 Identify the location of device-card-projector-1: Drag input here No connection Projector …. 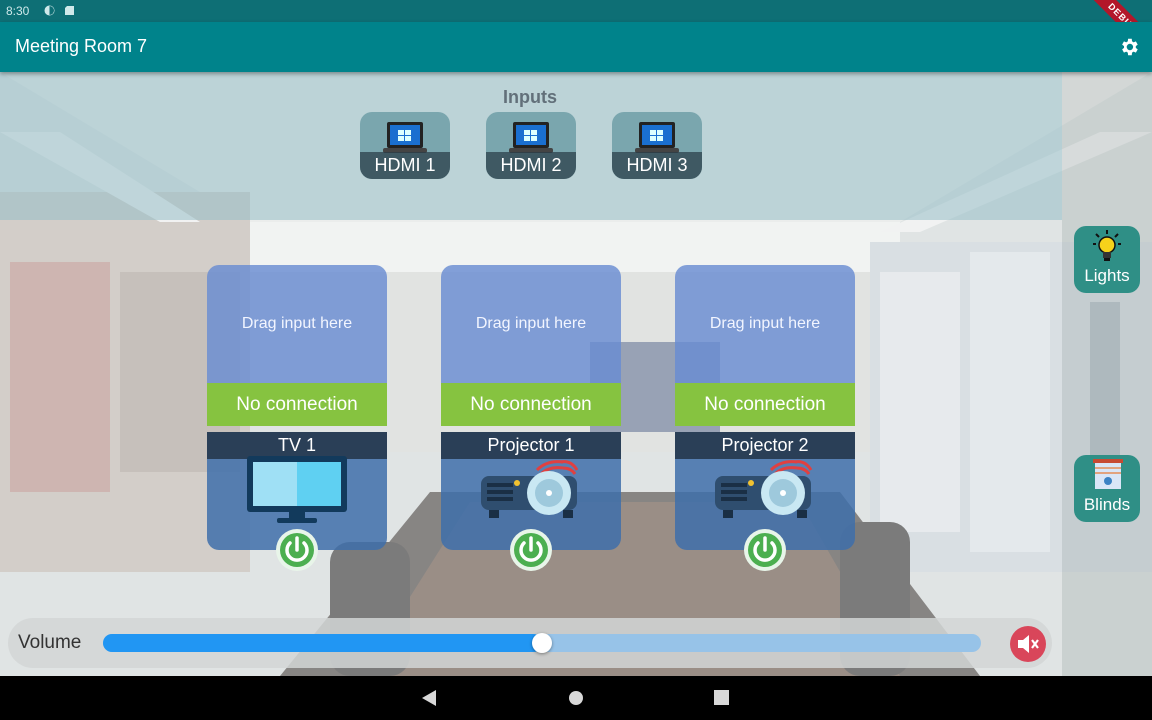
(531, 407).